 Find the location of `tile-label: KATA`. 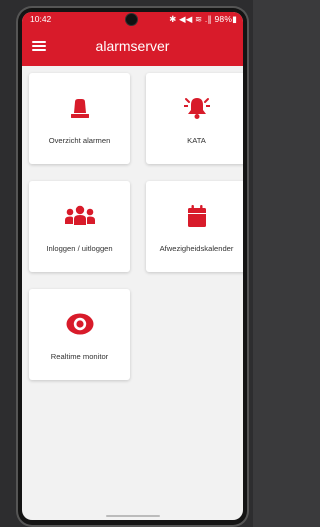

tile-label: KATA is located at coordinates (196, 140).